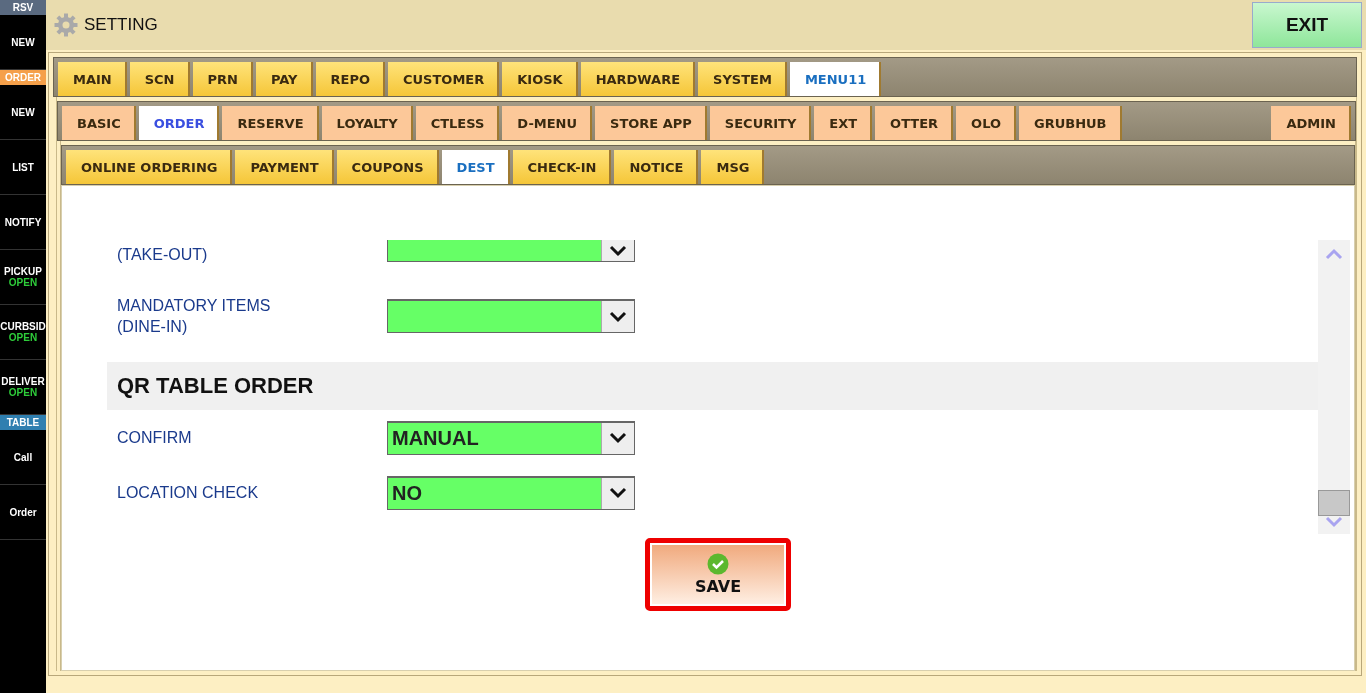 This screenshot has height=693, width=1366. Describe the element at coordinates (1334, 254) in the screenshot. I see `scroll-up-icon` at that location.